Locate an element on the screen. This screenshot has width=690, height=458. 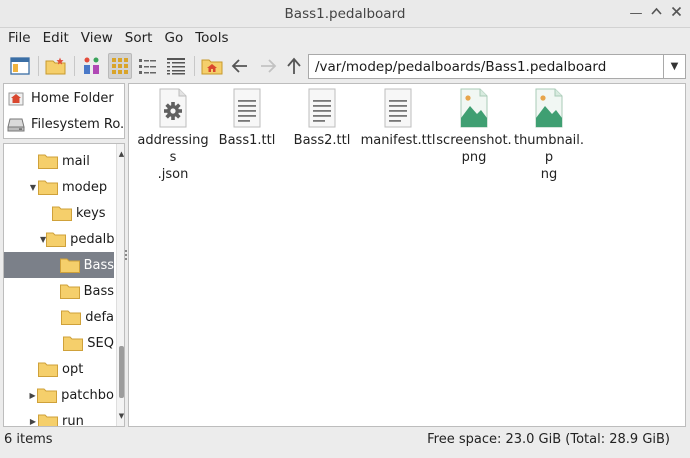
tree-item-bass2: Bass is located at coordinates (59, 291).